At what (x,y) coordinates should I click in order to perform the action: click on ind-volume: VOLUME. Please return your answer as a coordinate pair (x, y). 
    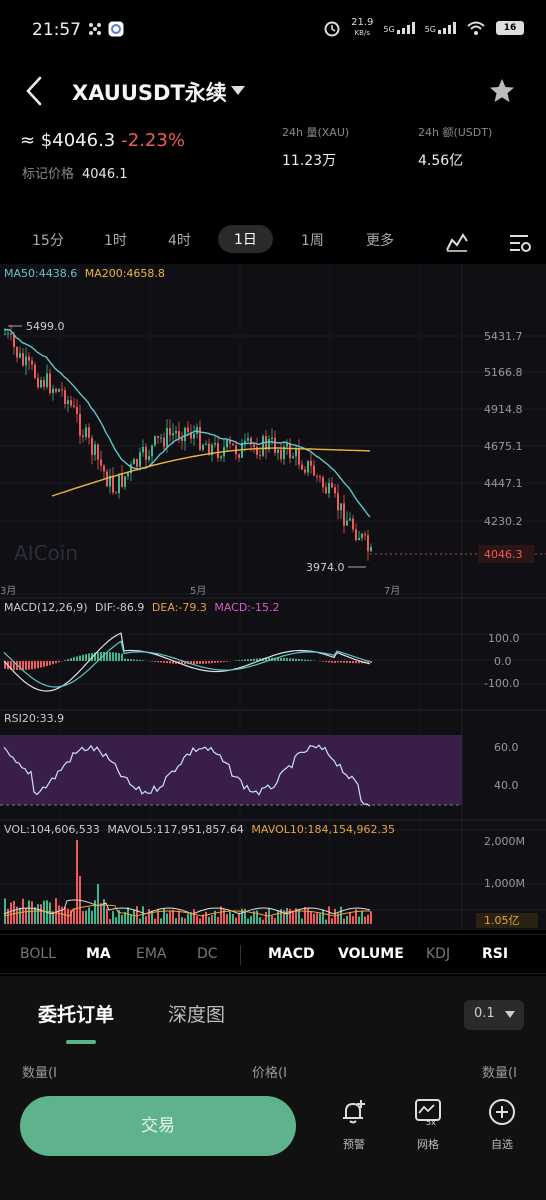
    Looking at the image, I should click on (371, 954).